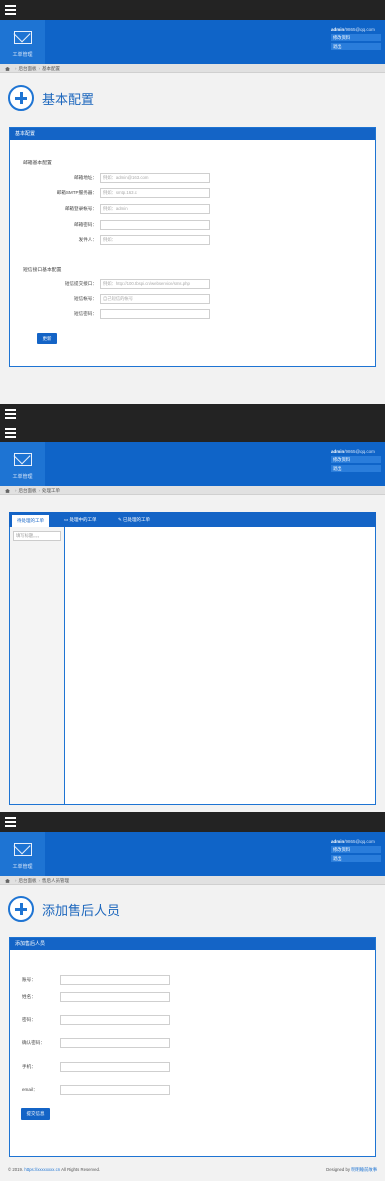  What do you see at coordinates (155, 178) in the screenshot?
I see `mail-address-input: 例如：admin@163.com` at bounding box center [155, 178].